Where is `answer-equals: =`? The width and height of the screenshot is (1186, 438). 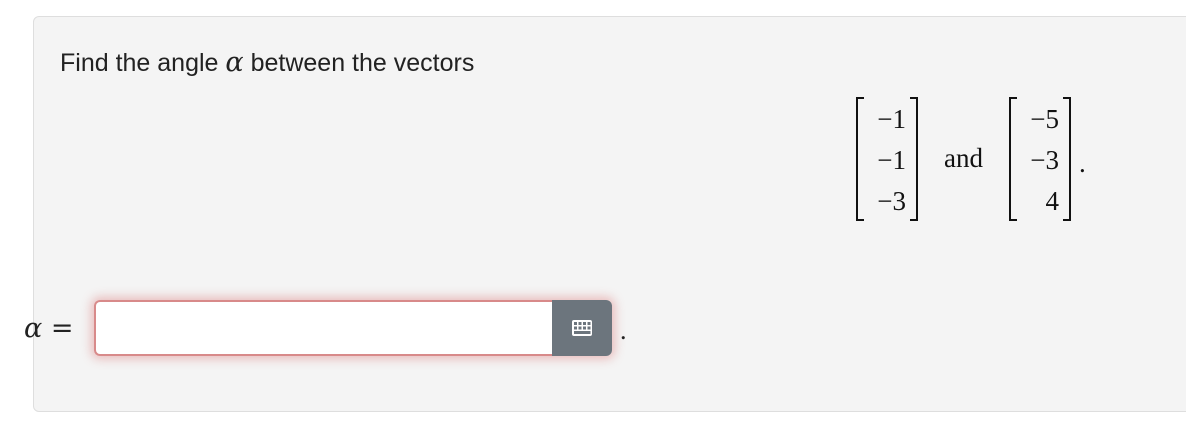
answer-equals: = is located at coordinates (58, 328).